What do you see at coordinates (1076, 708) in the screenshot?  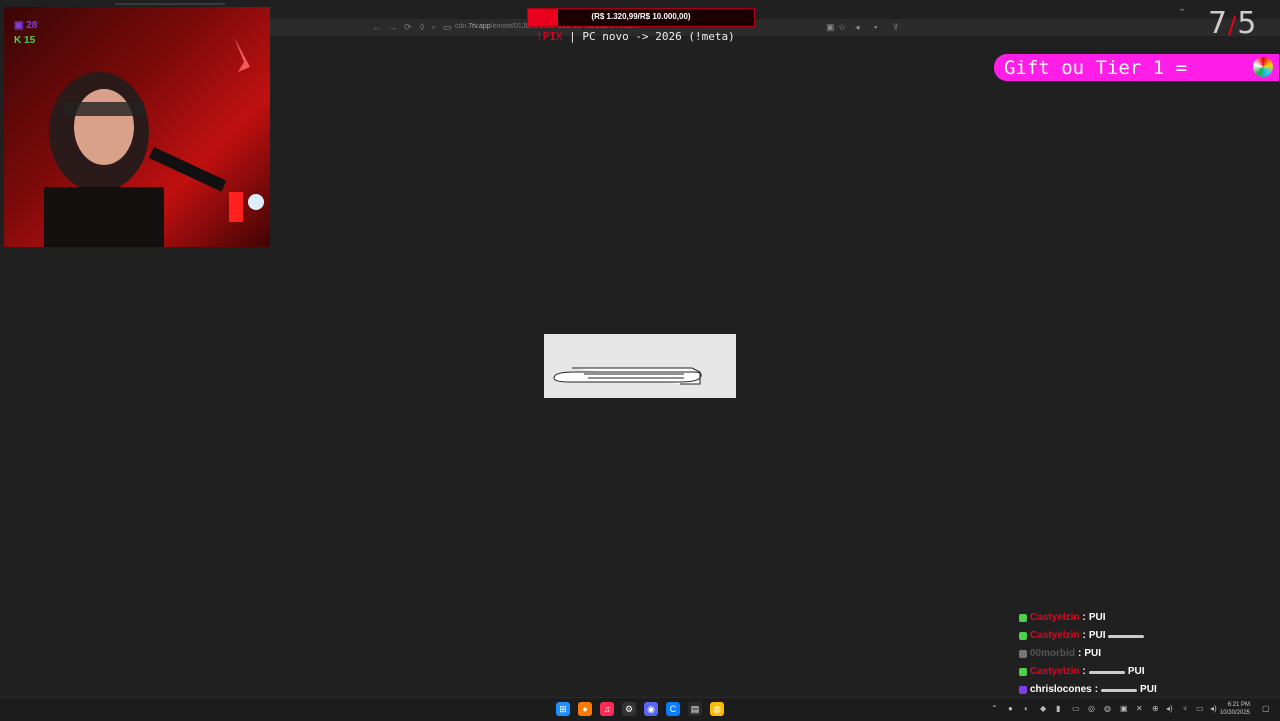 I see `tray-app-icon: ▭` at bounding box center [1076, 708].